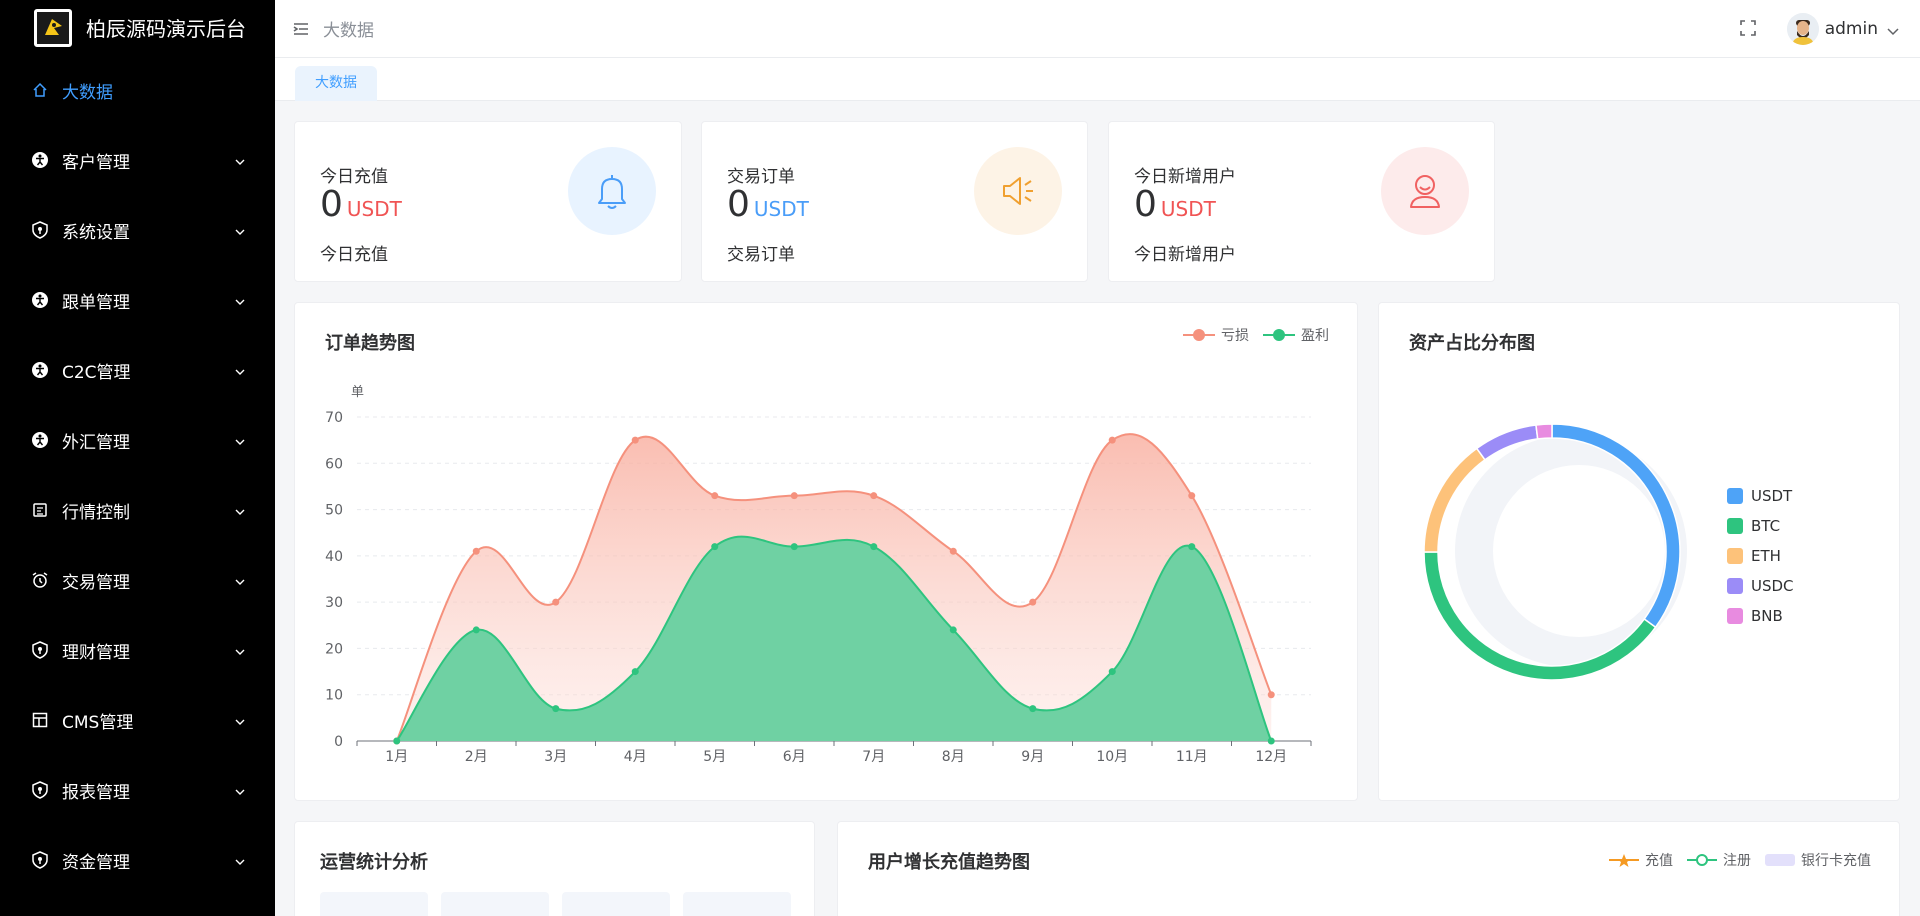 This screenshot has width=1920, height=916. What do you see at coordinates (137, 370) in the screenshot?
I see `sidebar-item: C2C管理` at bounding box center [137, 370].